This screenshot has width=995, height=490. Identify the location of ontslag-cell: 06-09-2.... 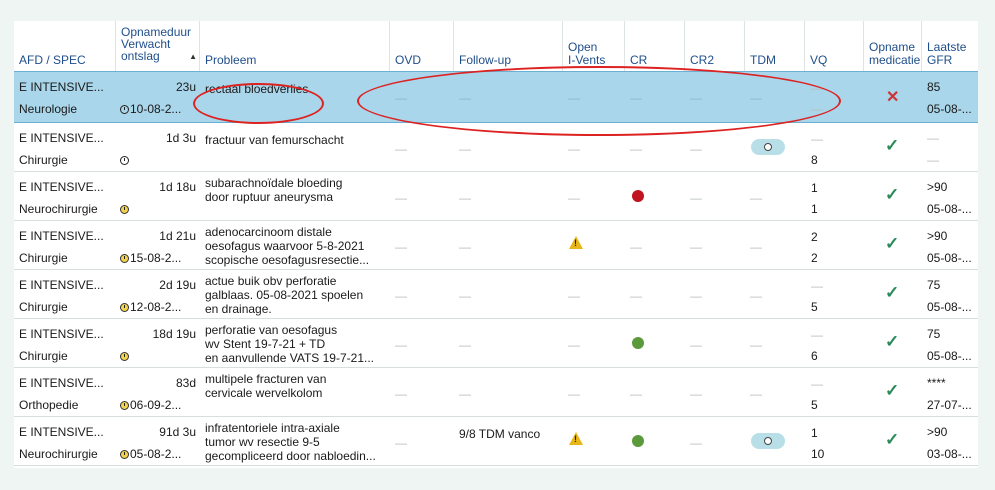
(160, 405).